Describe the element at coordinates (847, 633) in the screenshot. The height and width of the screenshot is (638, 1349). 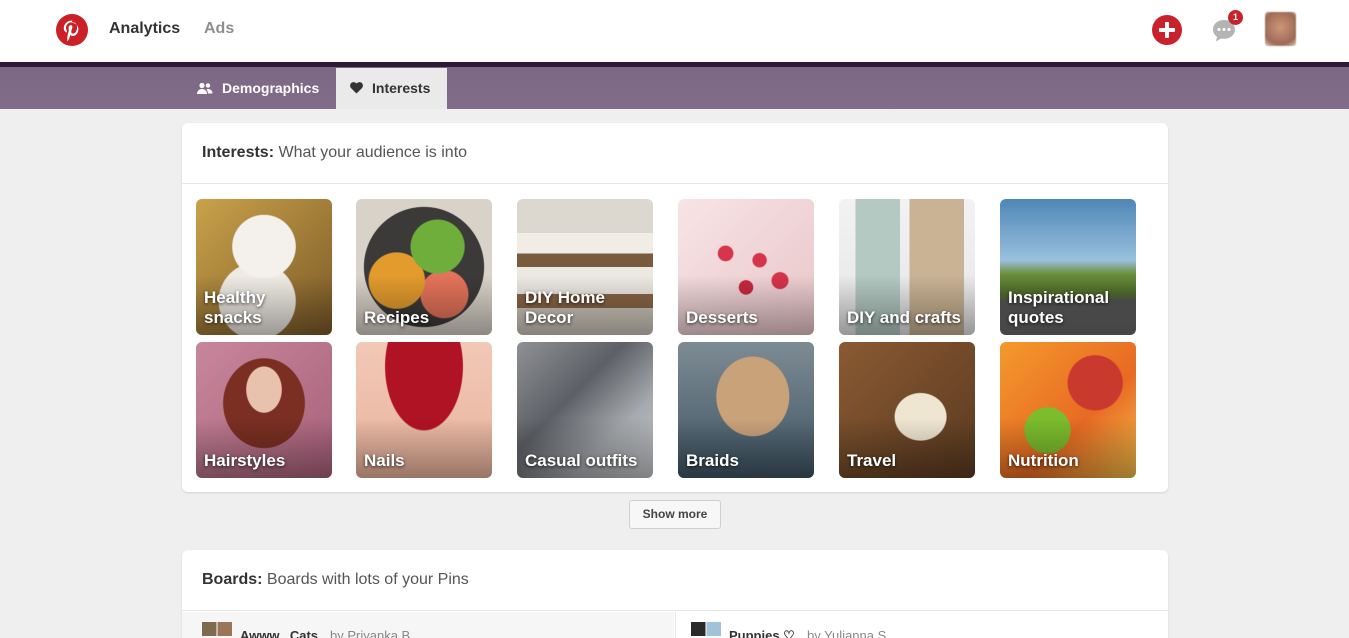
I see `board-owner: by Yulianna S` at that location.